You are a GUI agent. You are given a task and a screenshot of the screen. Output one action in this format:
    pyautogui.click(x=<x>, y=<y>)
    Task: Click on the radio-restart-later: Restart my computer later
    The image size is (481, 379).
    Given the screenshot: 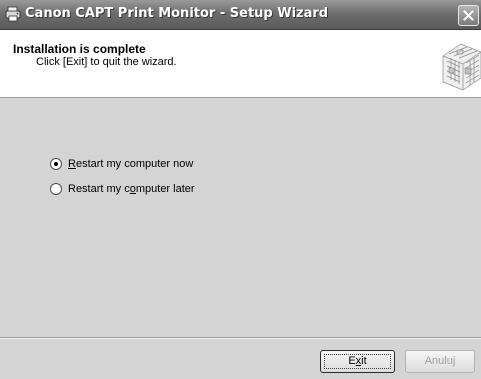 What is the action you would take?
    pyautogui.click(x=122, y=189)
    